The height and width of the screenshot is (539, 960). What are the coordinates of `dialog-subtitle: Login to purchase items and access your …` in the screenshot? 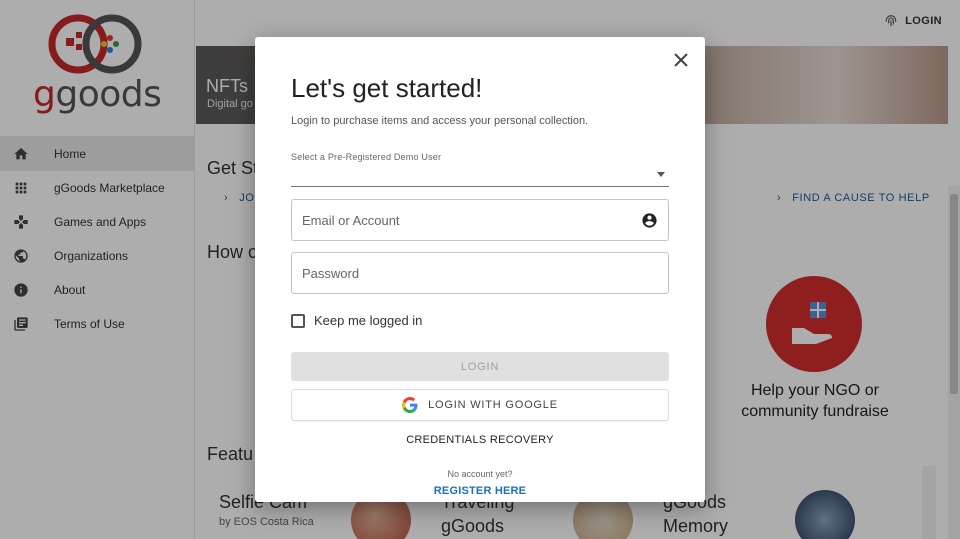 It's located at (440, 121).